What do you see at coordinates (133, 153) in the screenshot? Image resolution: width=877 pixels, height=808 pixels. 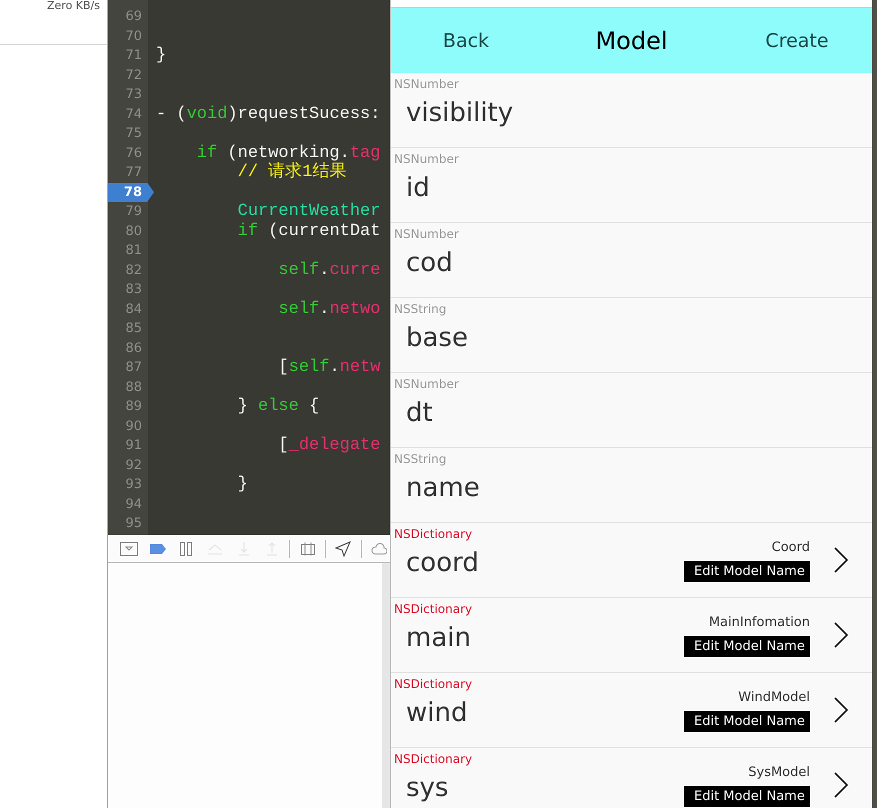 I see `line-number: 76` at bounding box center [133, 153].